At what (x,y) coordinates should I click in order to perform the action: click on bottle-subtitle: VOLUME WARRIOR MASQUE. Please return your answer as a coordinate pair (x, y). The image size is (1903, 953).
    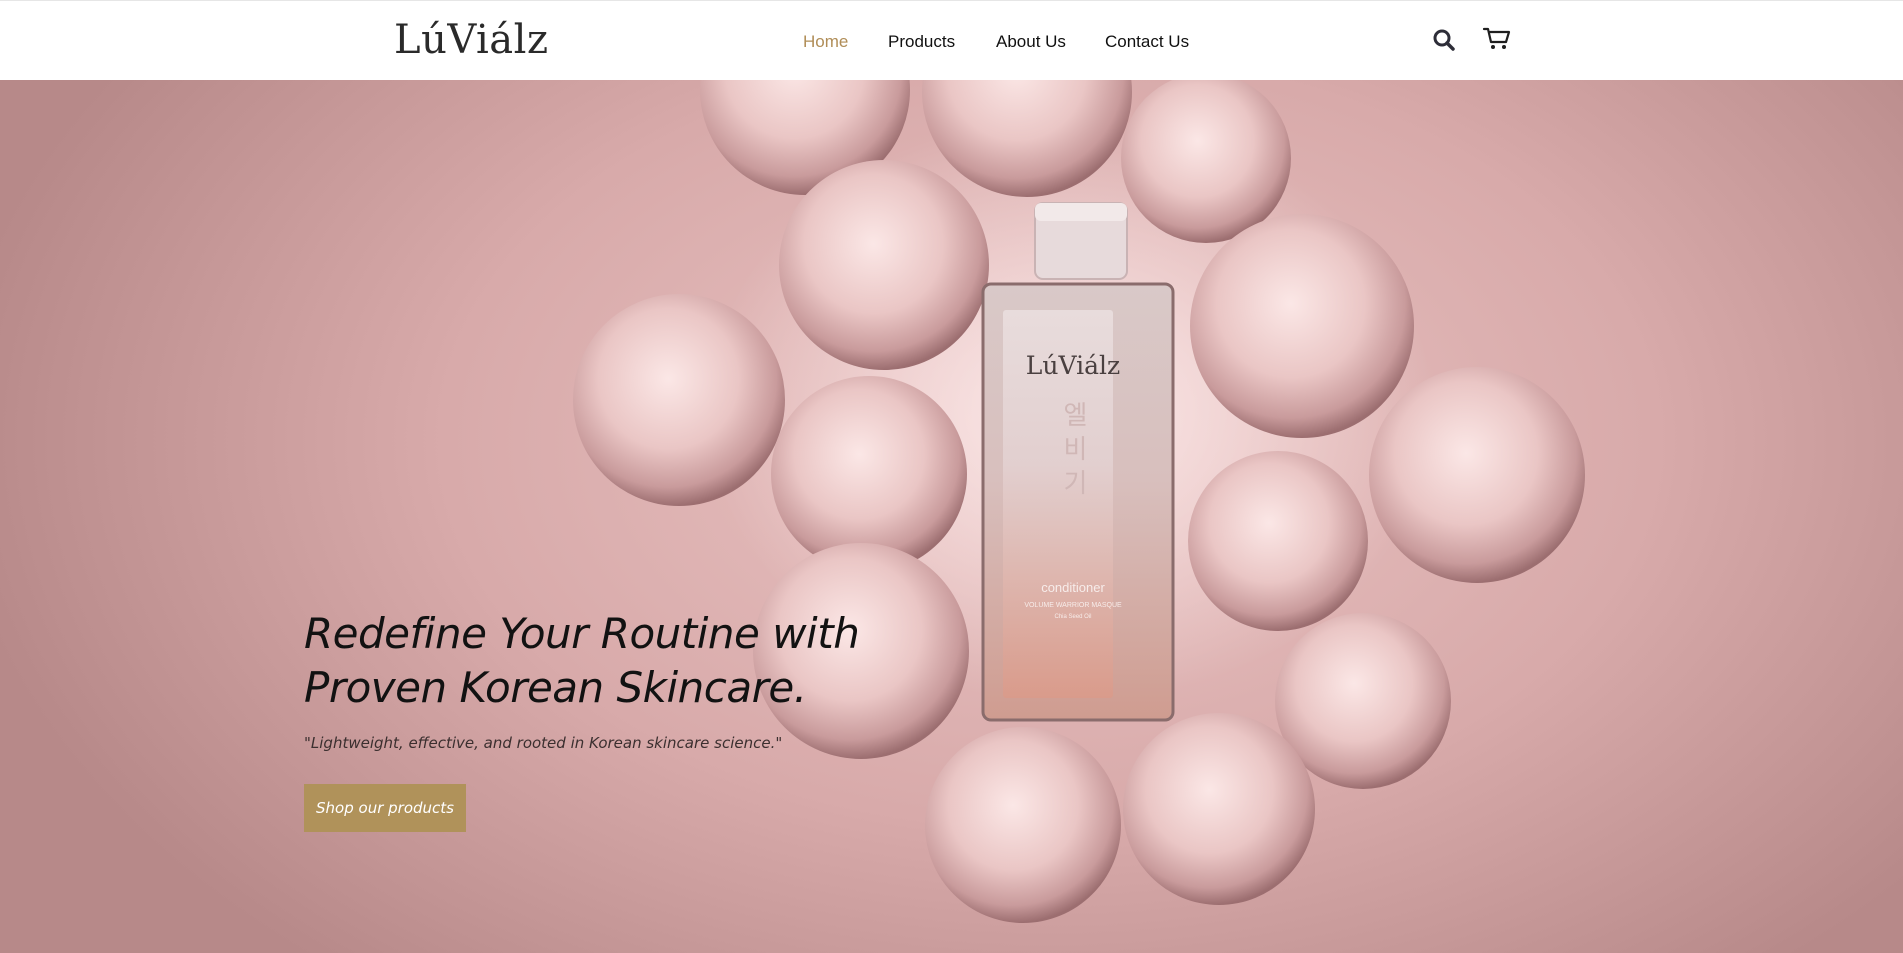
    Looking at the image, I should click on (1073, 605).